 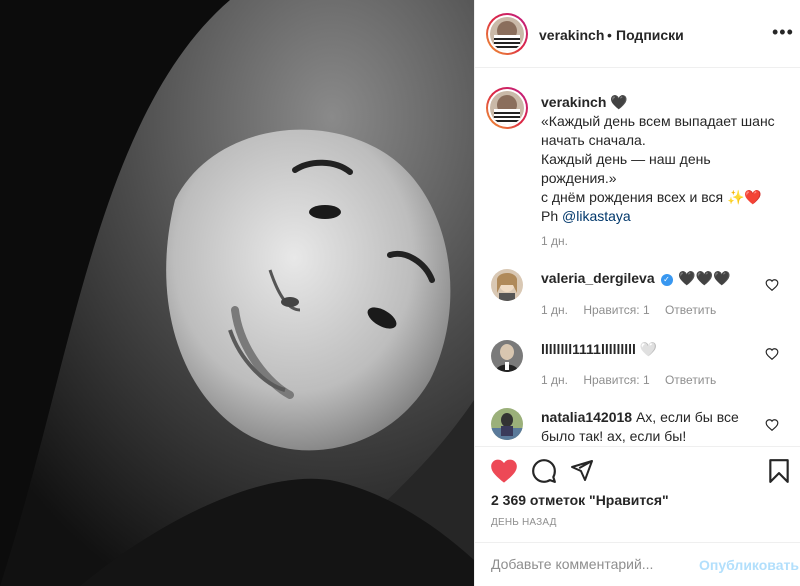 I want to click on caption-avatar-ring, so click(x=507, y=108).